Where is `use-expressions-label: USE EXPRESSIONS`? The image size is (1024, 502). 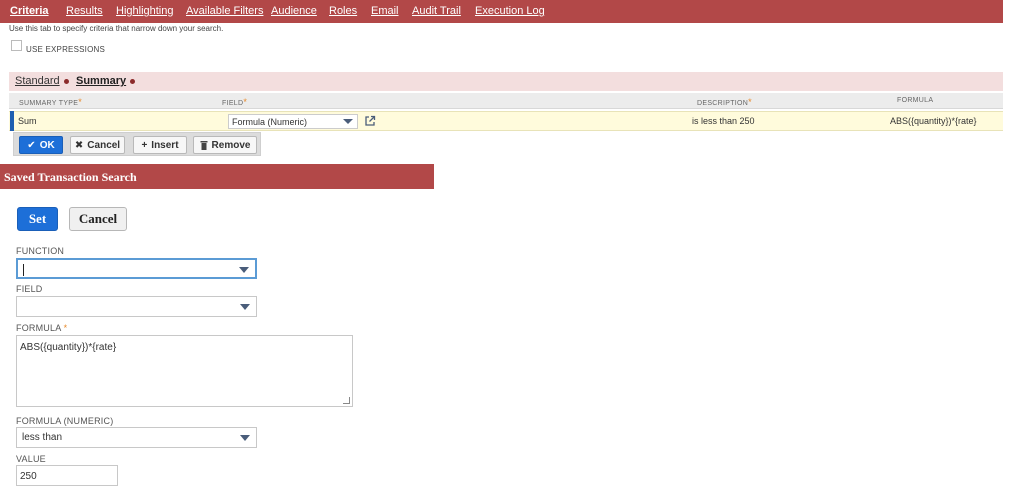
use-expressions-label: USE EXPRESSIONS is located at coordinates (66, 49).